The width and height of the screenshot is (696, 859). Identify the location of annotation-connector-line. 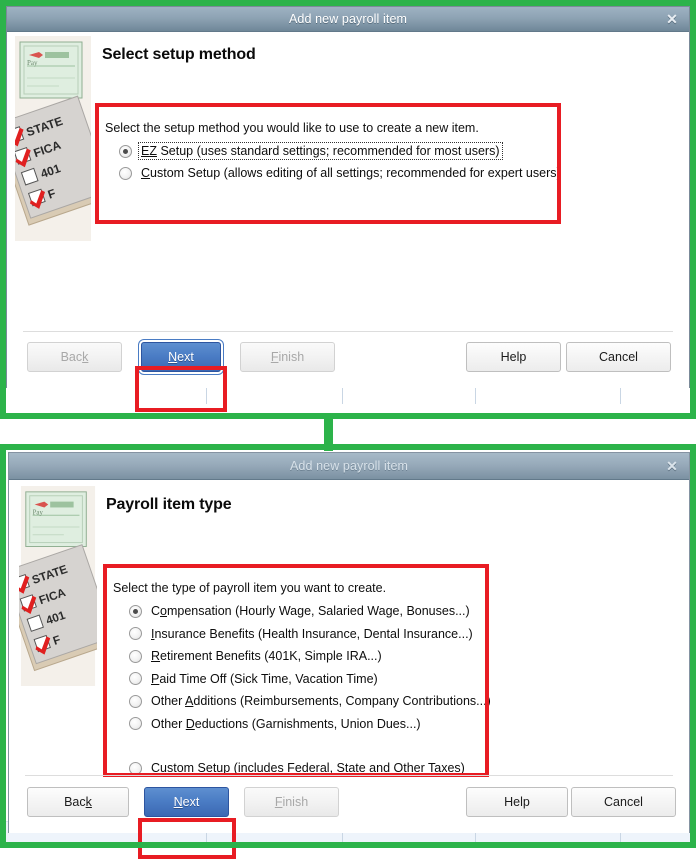
(328, 432).